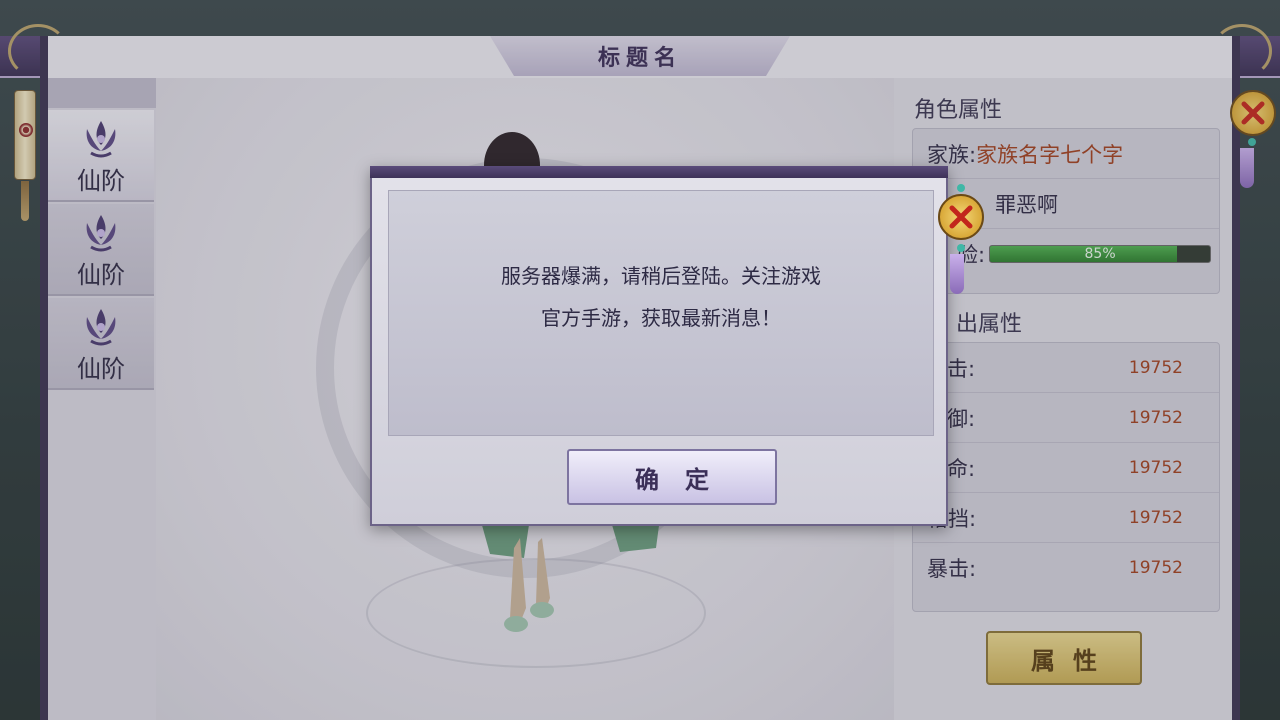  What do you see at coordinates (661, 297) in the screenshot?
I see `dialog-message: 服务器爆满，请稍后登陆。关注游戏 官方手游，获取最新消息！` at bounding box center [661, 297].